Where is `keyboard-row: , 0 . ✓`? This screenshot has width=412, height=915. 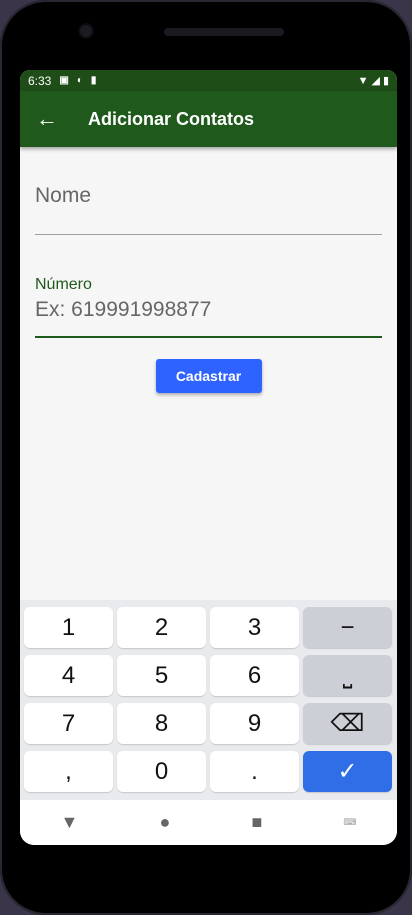 keyboard-row: , 0 . ✓ is located at coordinates (208, 771).